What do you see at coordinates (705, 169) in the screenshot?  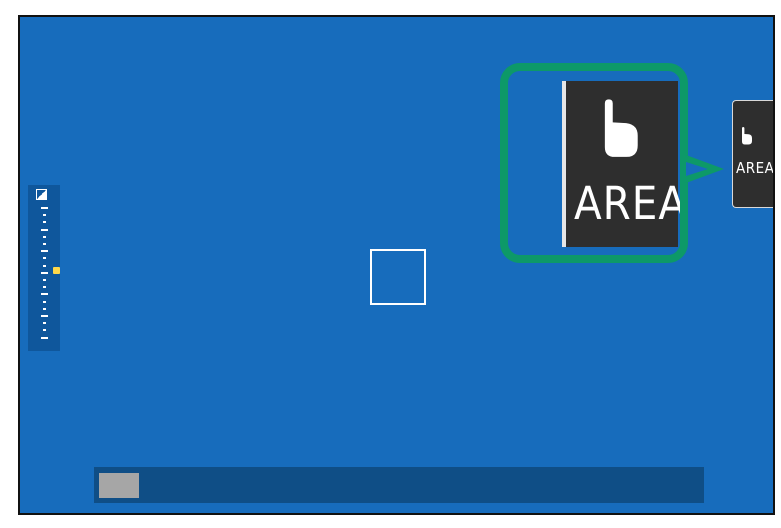 I see `callout-pointer` at bounding box center [705, 169].